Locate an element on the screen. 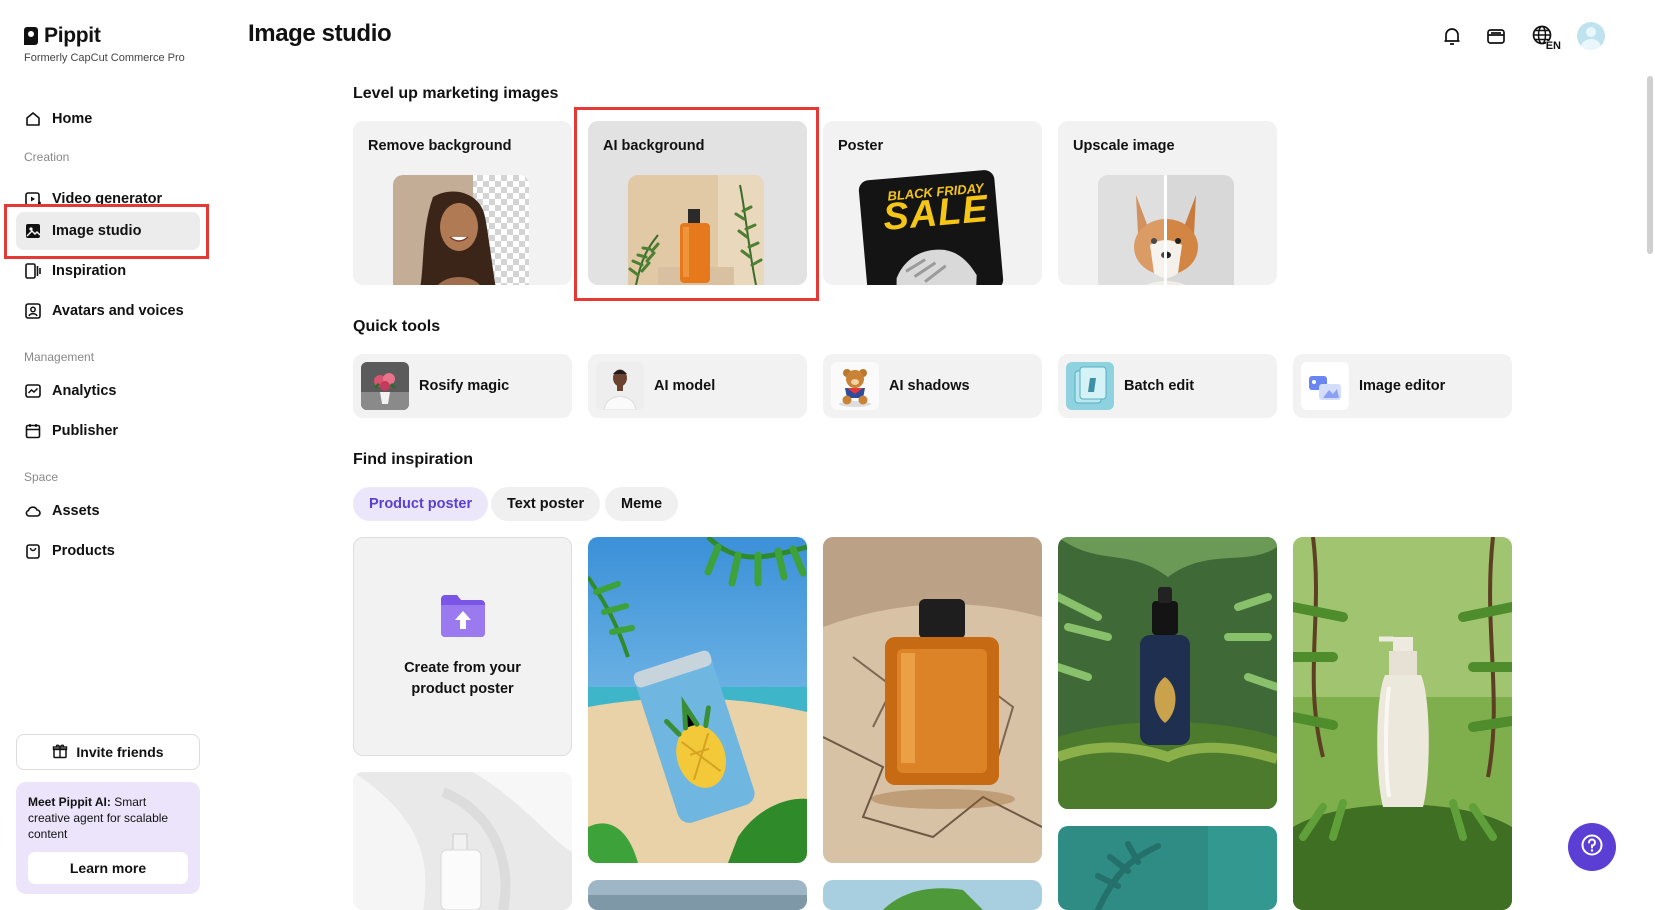  sidebar-item-label: Home is located at coordinates (72, 119).